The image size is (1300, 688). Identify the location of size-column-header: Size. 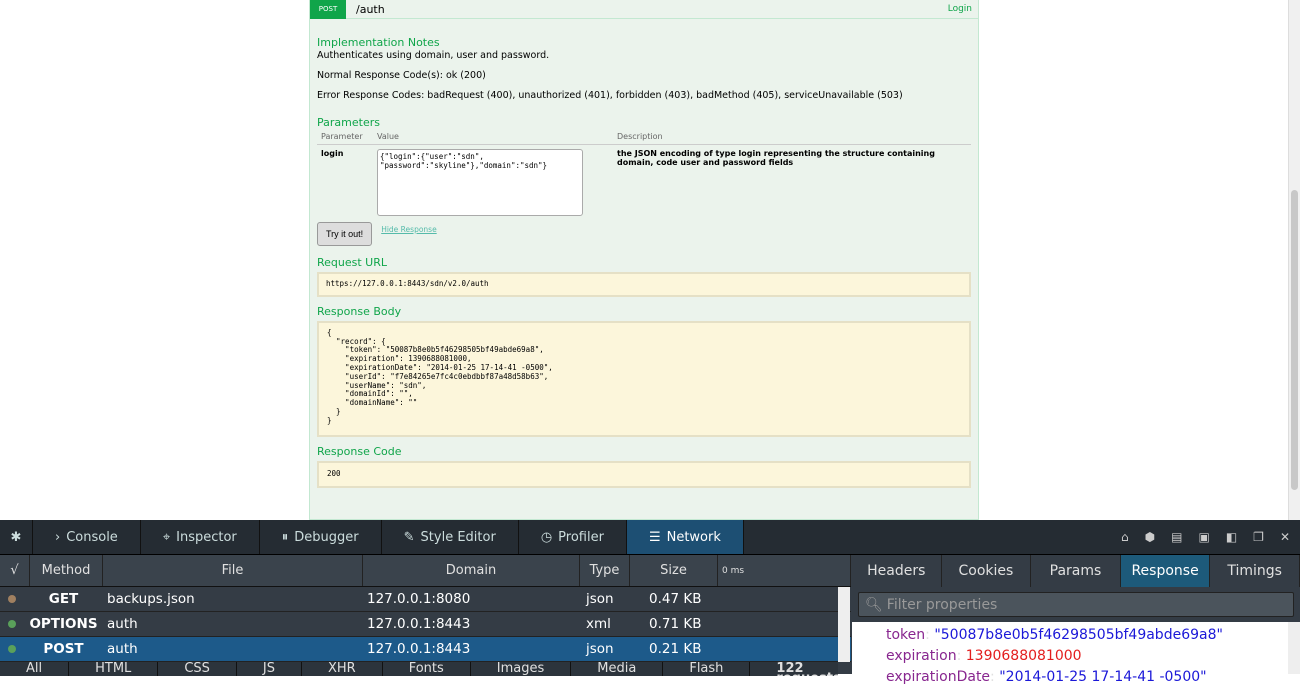
(674, 570).